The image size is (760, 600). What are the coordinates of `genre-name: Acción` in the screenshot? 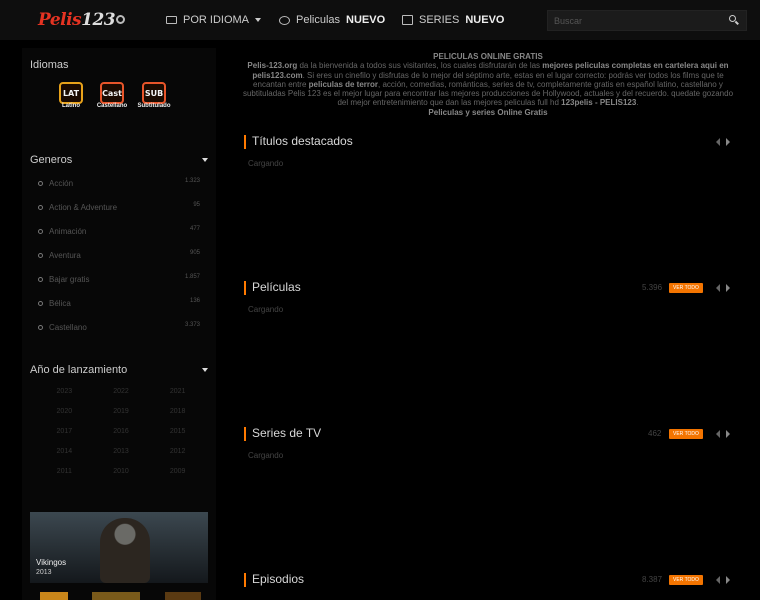 It's located at (61, 183).